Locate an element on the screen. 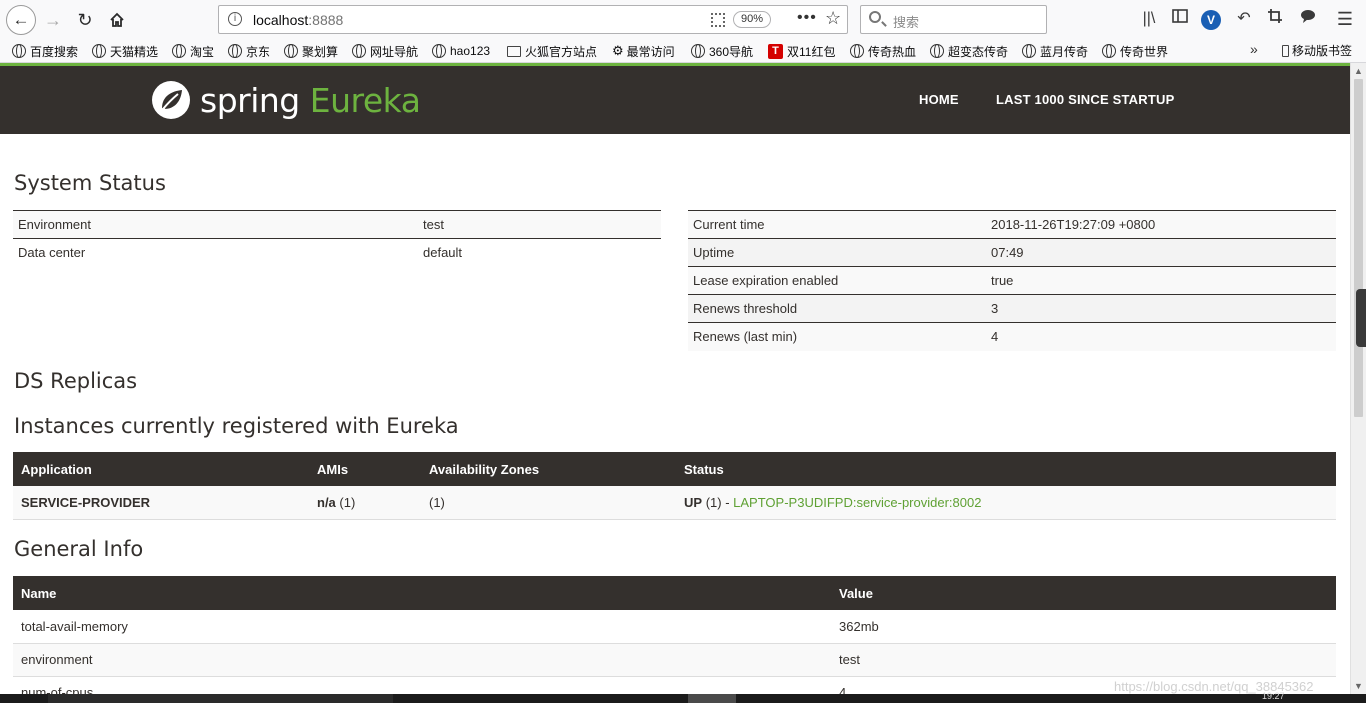 The height and width of the screenshot is (703, 1366). home-icon is located at coordinates (117, 19).